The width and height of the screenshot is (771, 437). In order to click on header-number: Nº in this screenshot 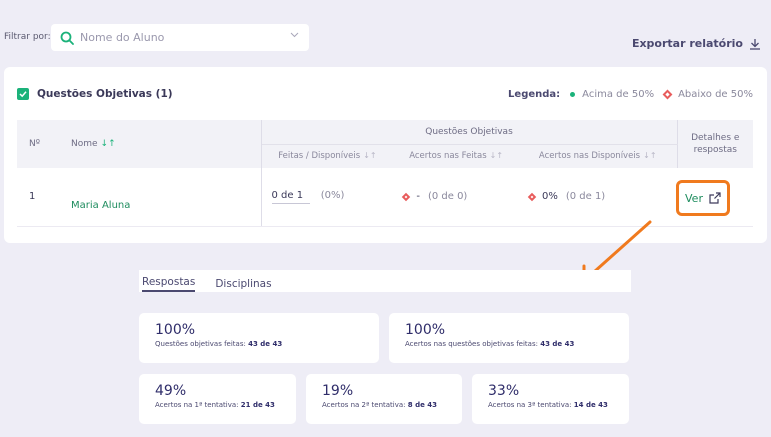, I will do `click(34, 144)`.